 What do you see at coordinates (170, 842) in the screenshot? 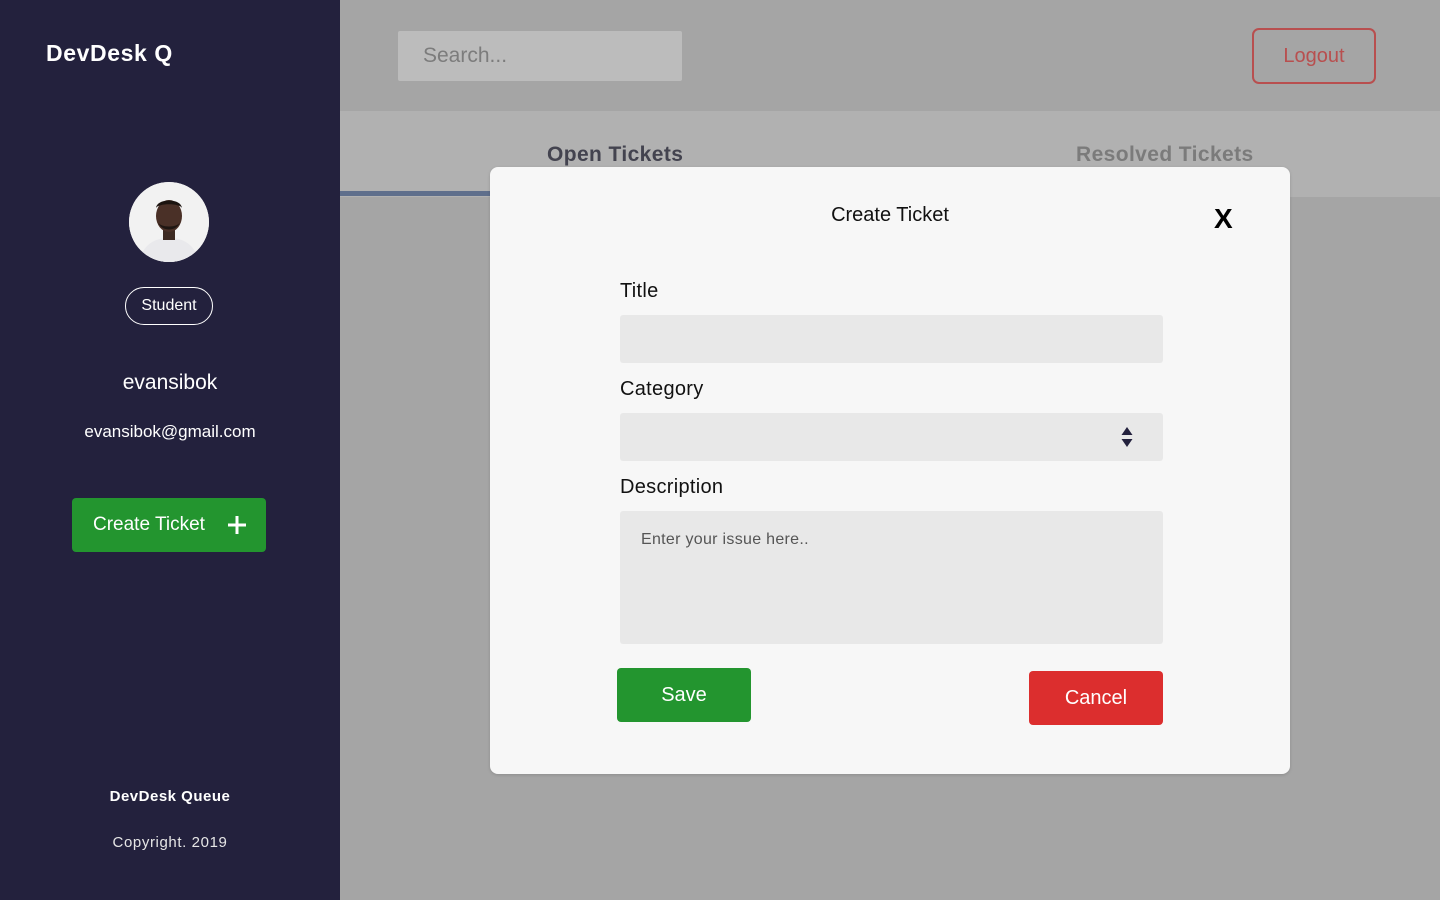
I see `footer-copyright: Copyright. 2019` at bounding box center [170, 842].